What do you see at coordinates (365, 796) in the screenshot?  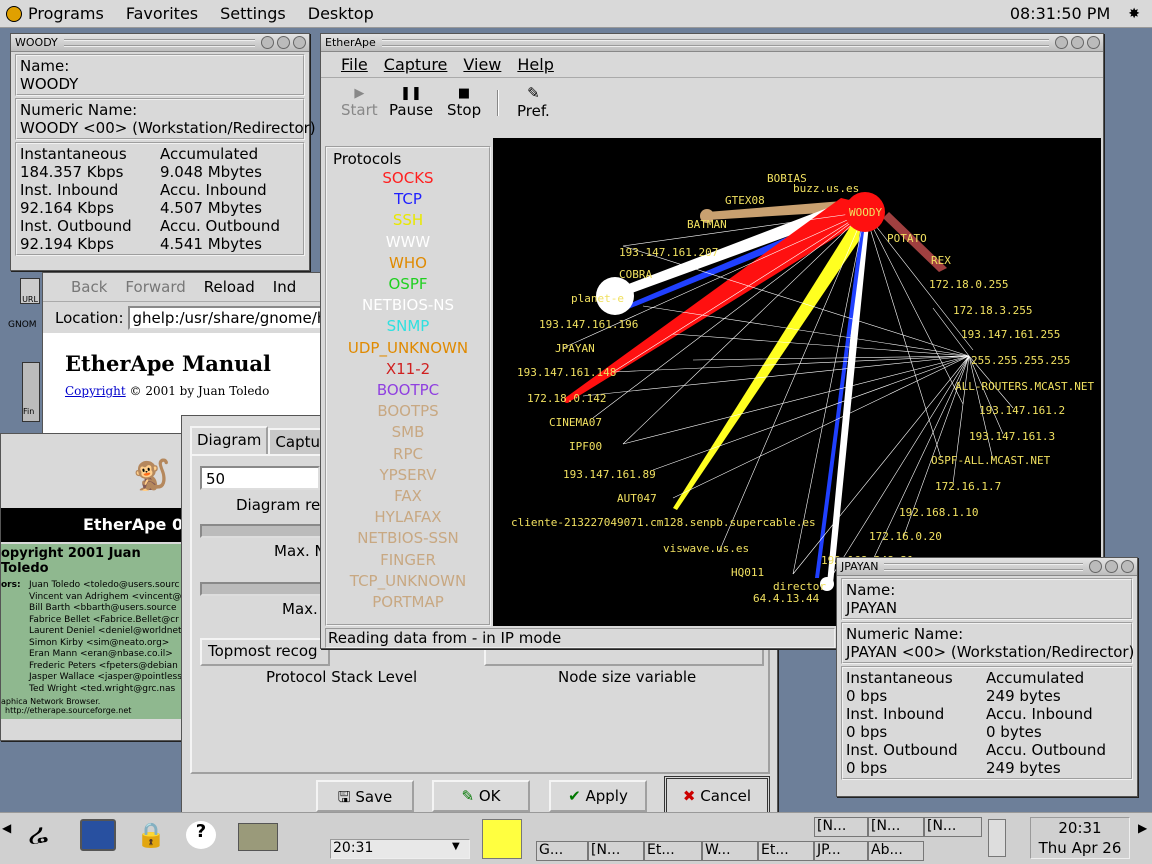 I see `save-button: 🖫 Save` at bounding box center [365, 796].